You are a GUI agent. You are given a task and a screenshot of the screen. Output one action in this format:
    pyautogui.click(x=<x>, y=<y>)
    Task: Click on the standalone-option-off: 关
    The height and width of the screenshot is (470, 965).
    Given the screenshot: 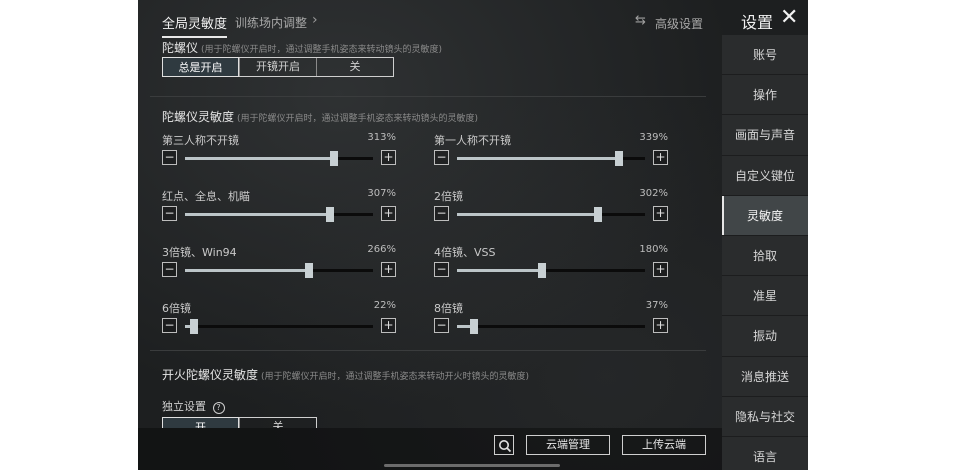 What is the action you would take?
    pyautogui.click(x=277, y=423)
    